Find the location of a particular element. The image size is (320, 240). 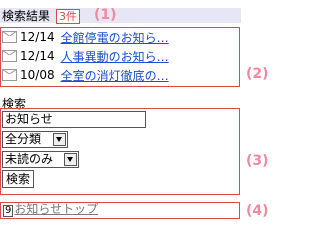

callout-3: (3) is located at coordinates (257, 161).